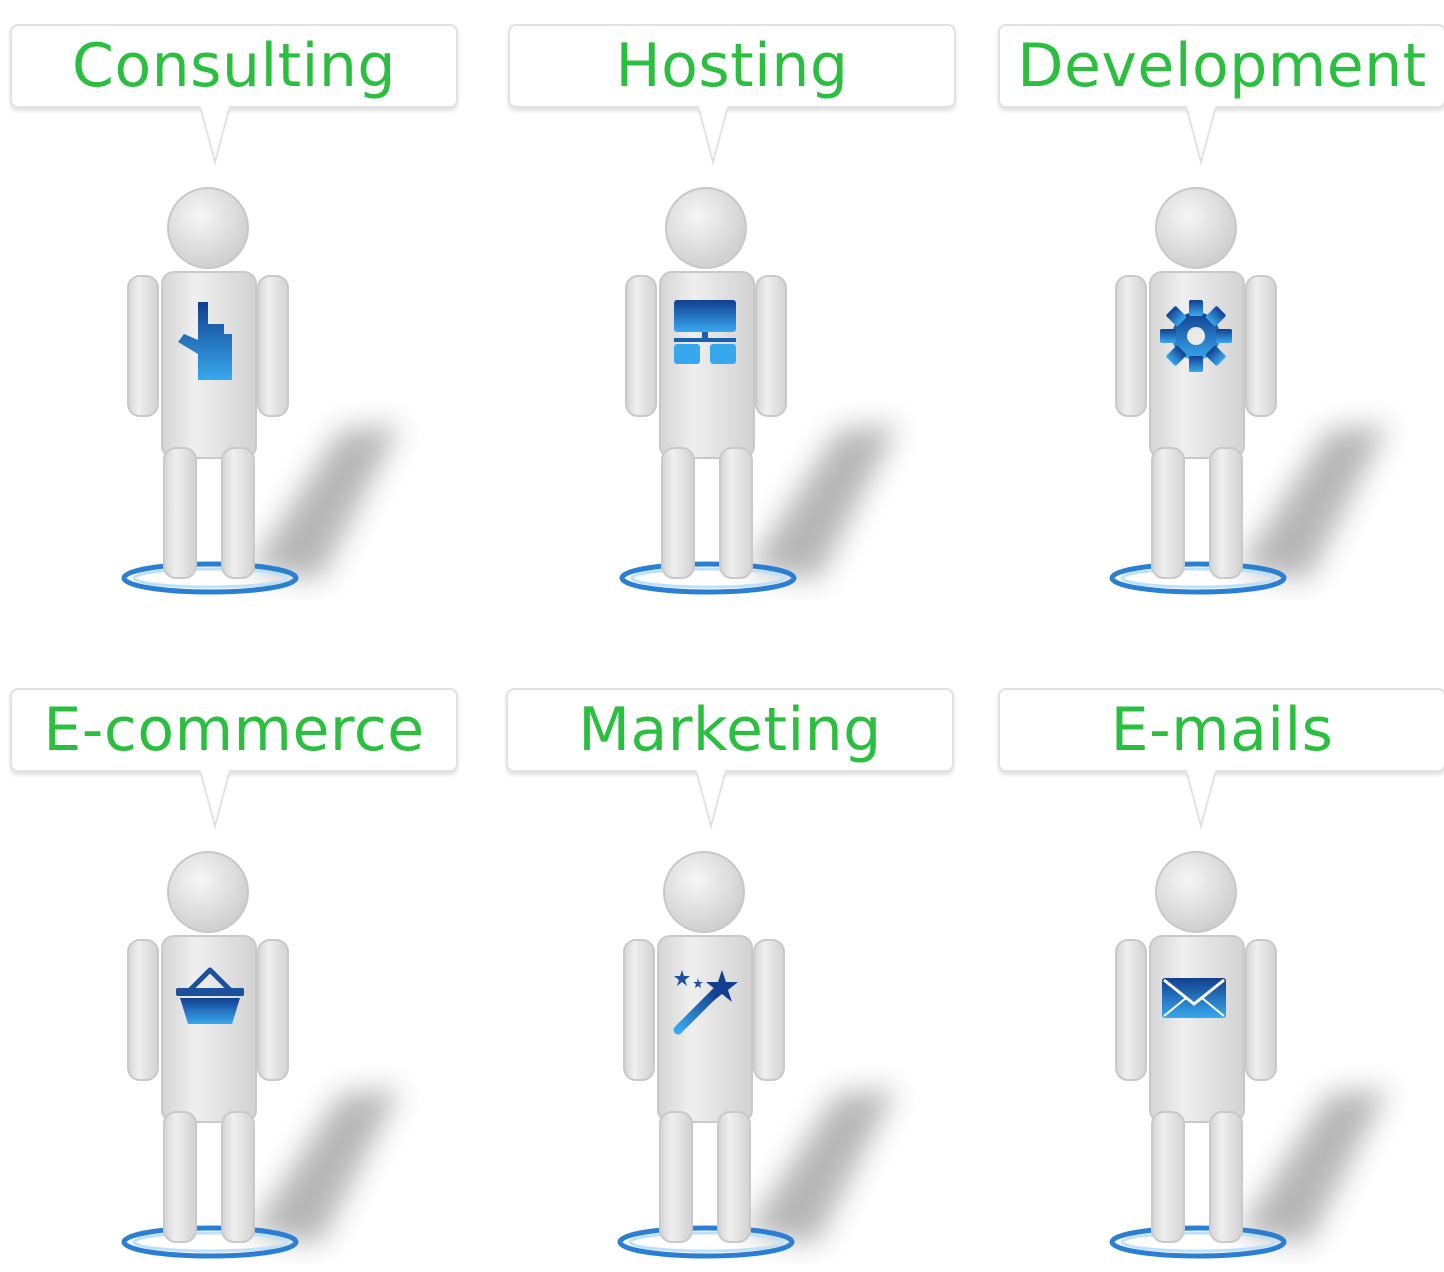 The height and width of the screenshot is (1272, 1444). Describe the element at coordinates (1198, 343) in the screenshot. I see `gear-icon` at that location.